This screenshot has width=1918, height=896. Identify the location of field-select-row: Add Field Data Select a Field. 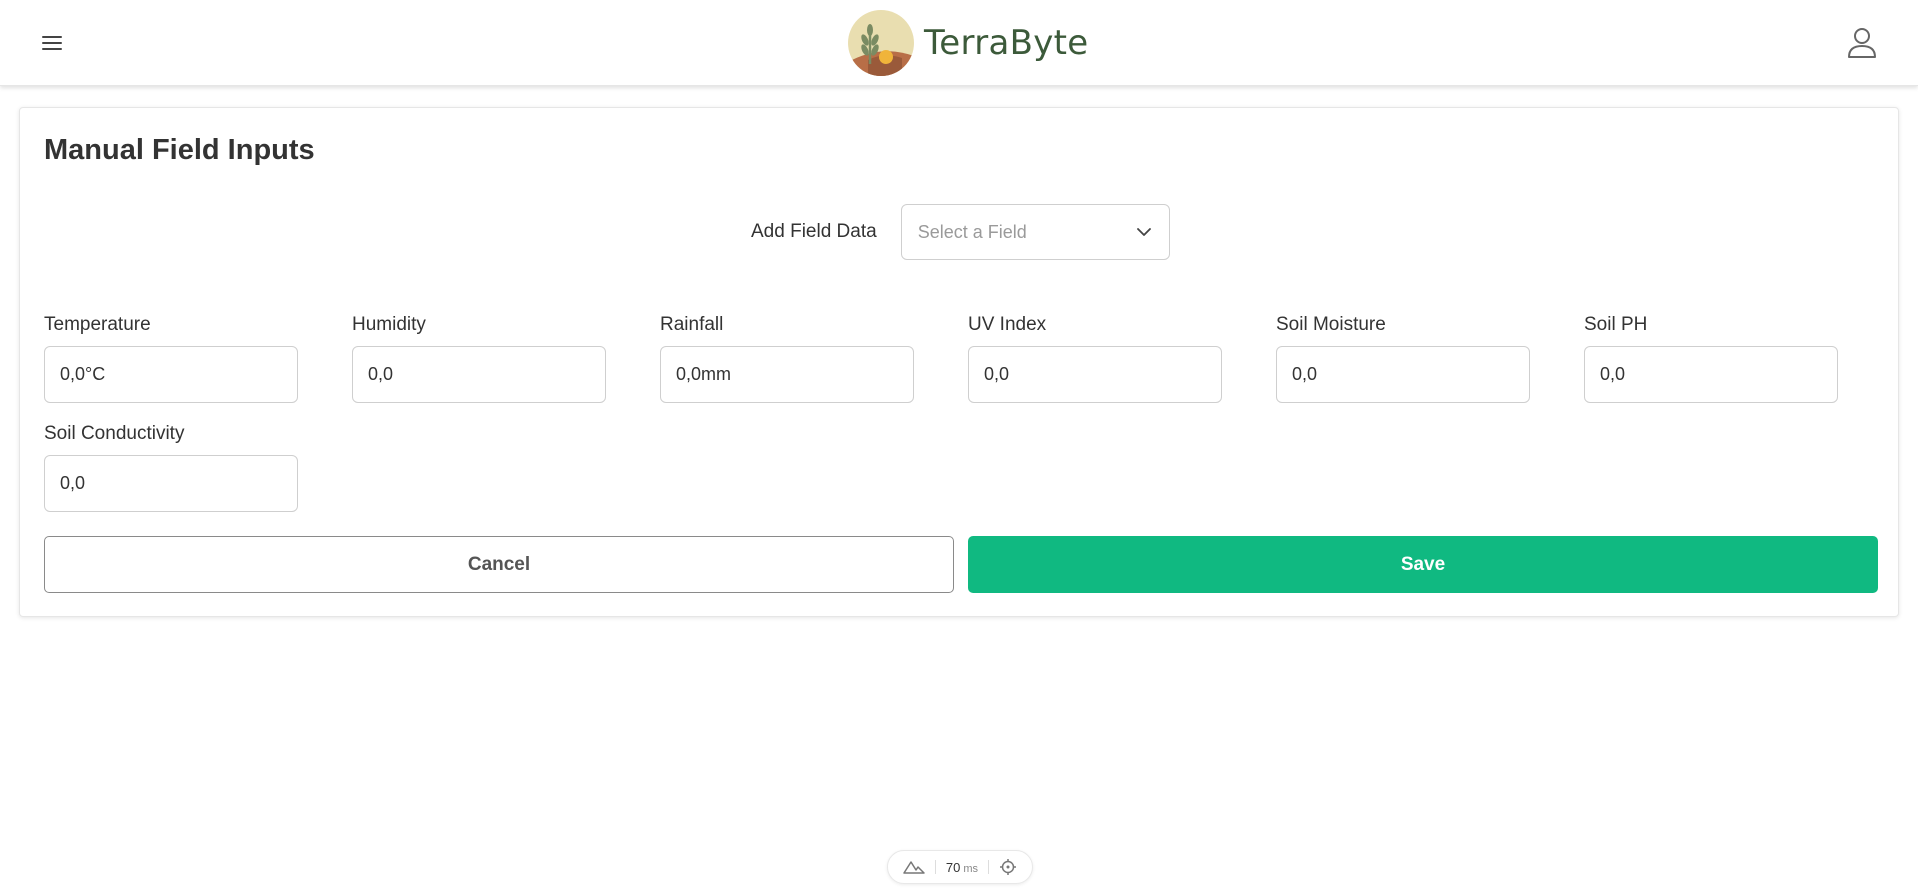
(960, 232).